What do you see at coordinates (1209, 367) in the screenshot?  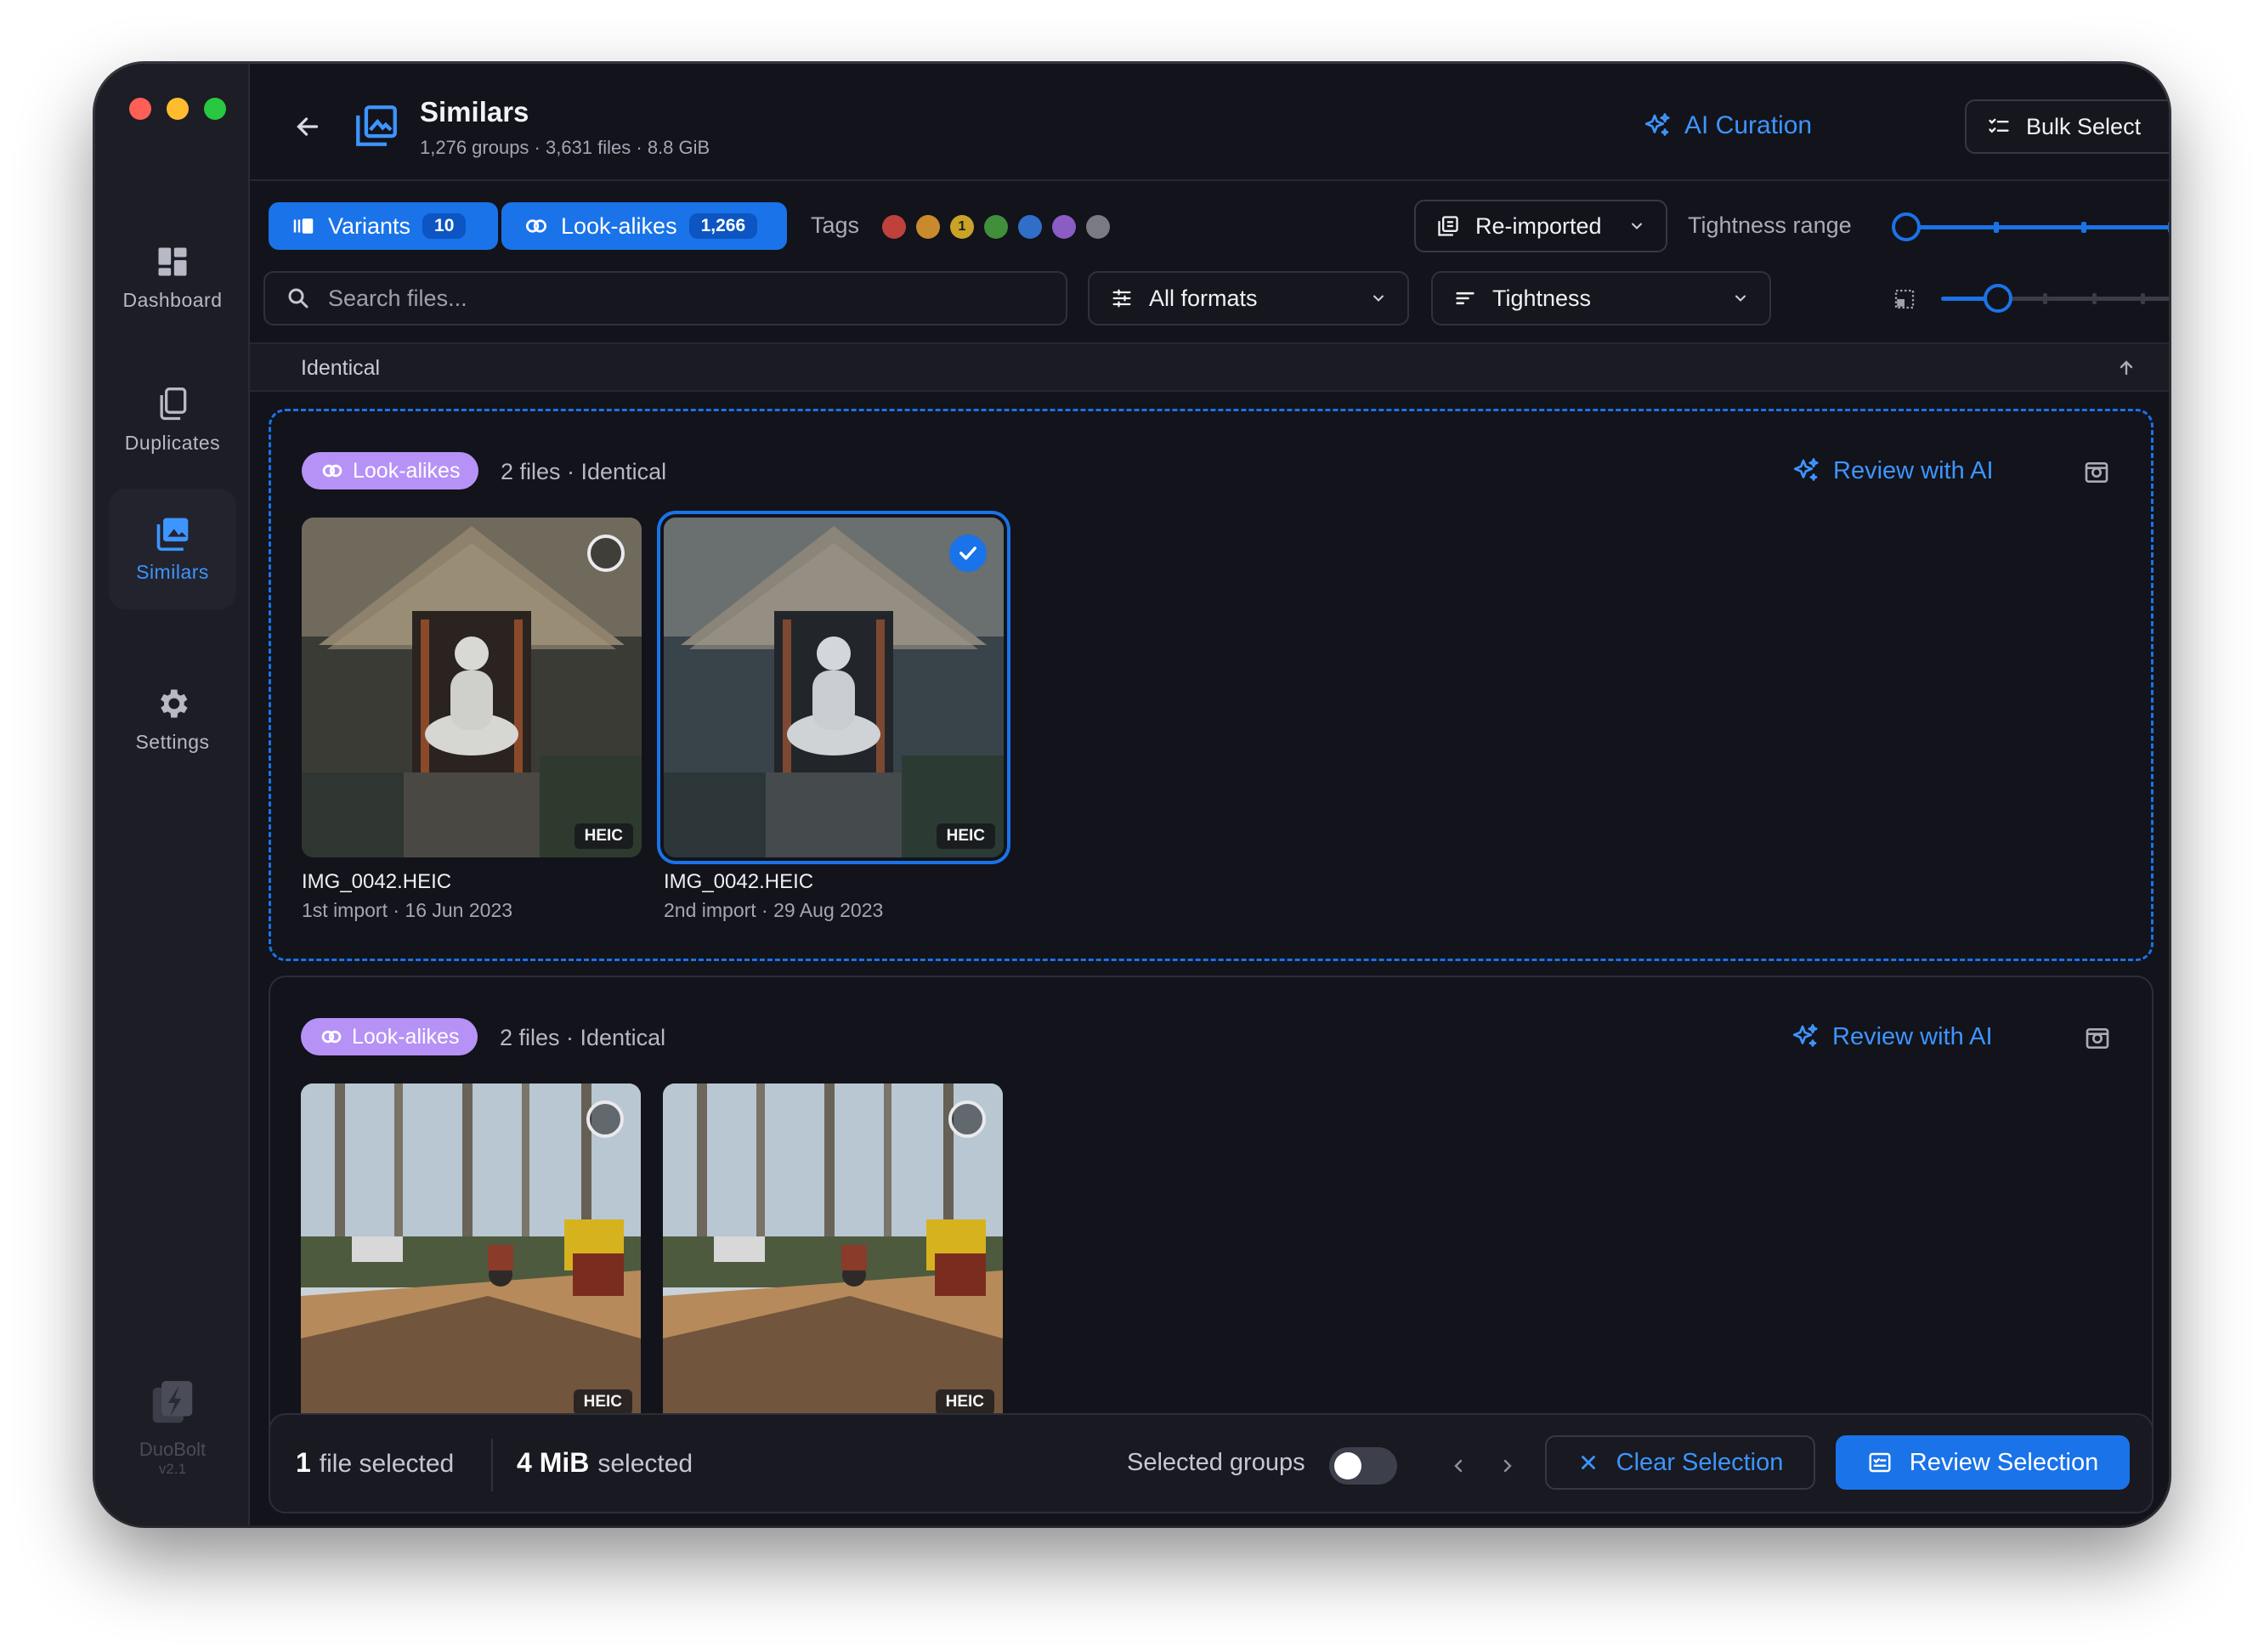 I see `section-header: Identical` at bounding box center [1209, 367].